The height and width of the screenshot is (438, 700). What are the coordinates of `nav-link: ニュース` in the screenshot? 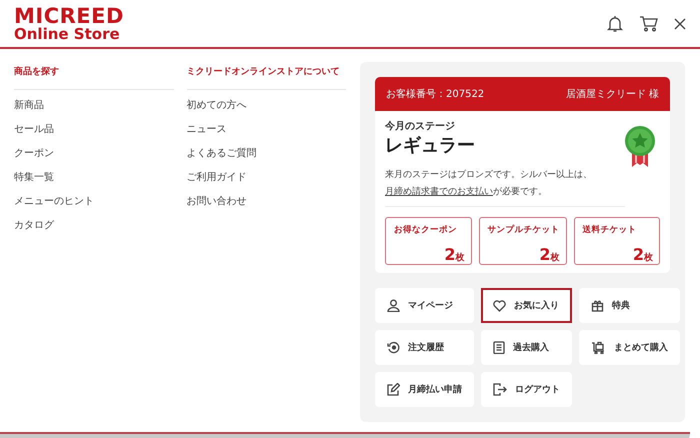 It's located at (206, 129).